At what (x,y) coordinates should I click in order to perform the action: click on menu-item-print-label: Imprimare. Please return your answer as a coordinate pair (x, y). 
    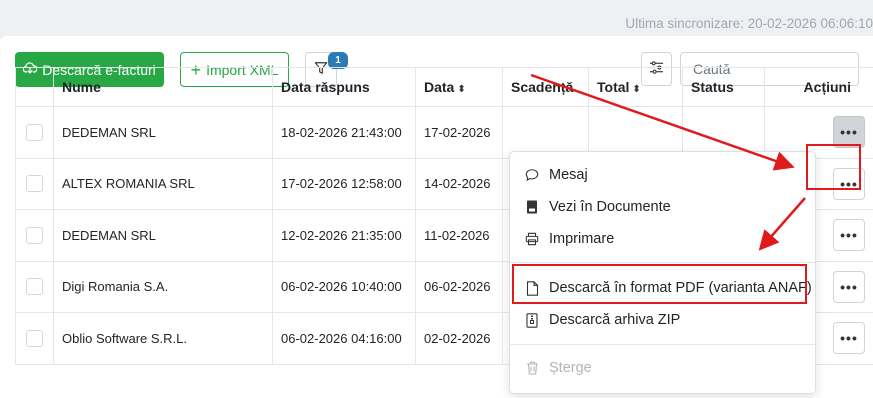
    Looking at the image, I should click on (582, 239).